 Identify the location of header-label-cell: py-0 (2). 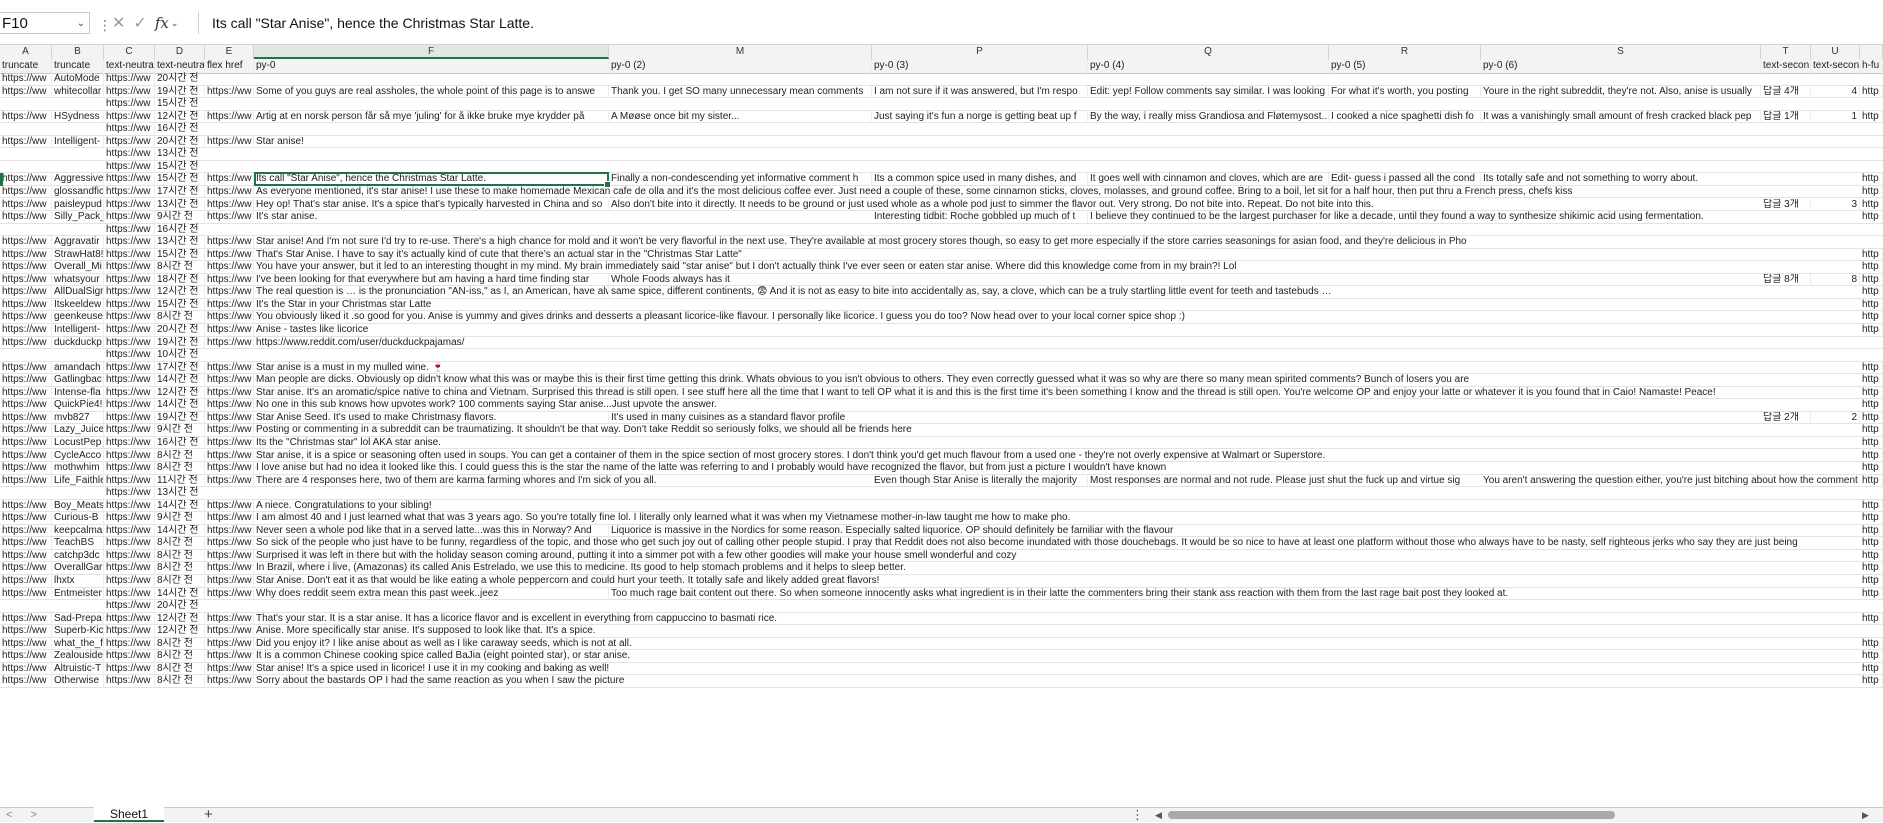
(740, 66).